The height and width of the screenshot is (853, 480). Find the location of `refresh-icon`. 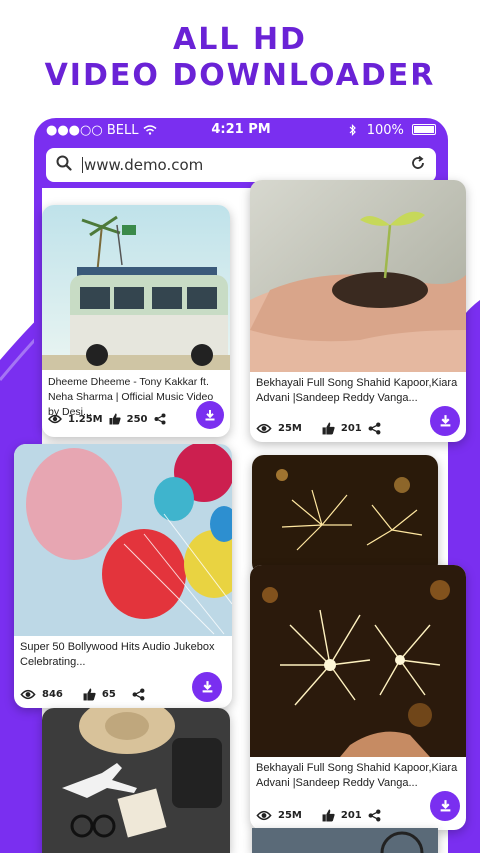

refresh-icon is located at coordinates (418, 165).